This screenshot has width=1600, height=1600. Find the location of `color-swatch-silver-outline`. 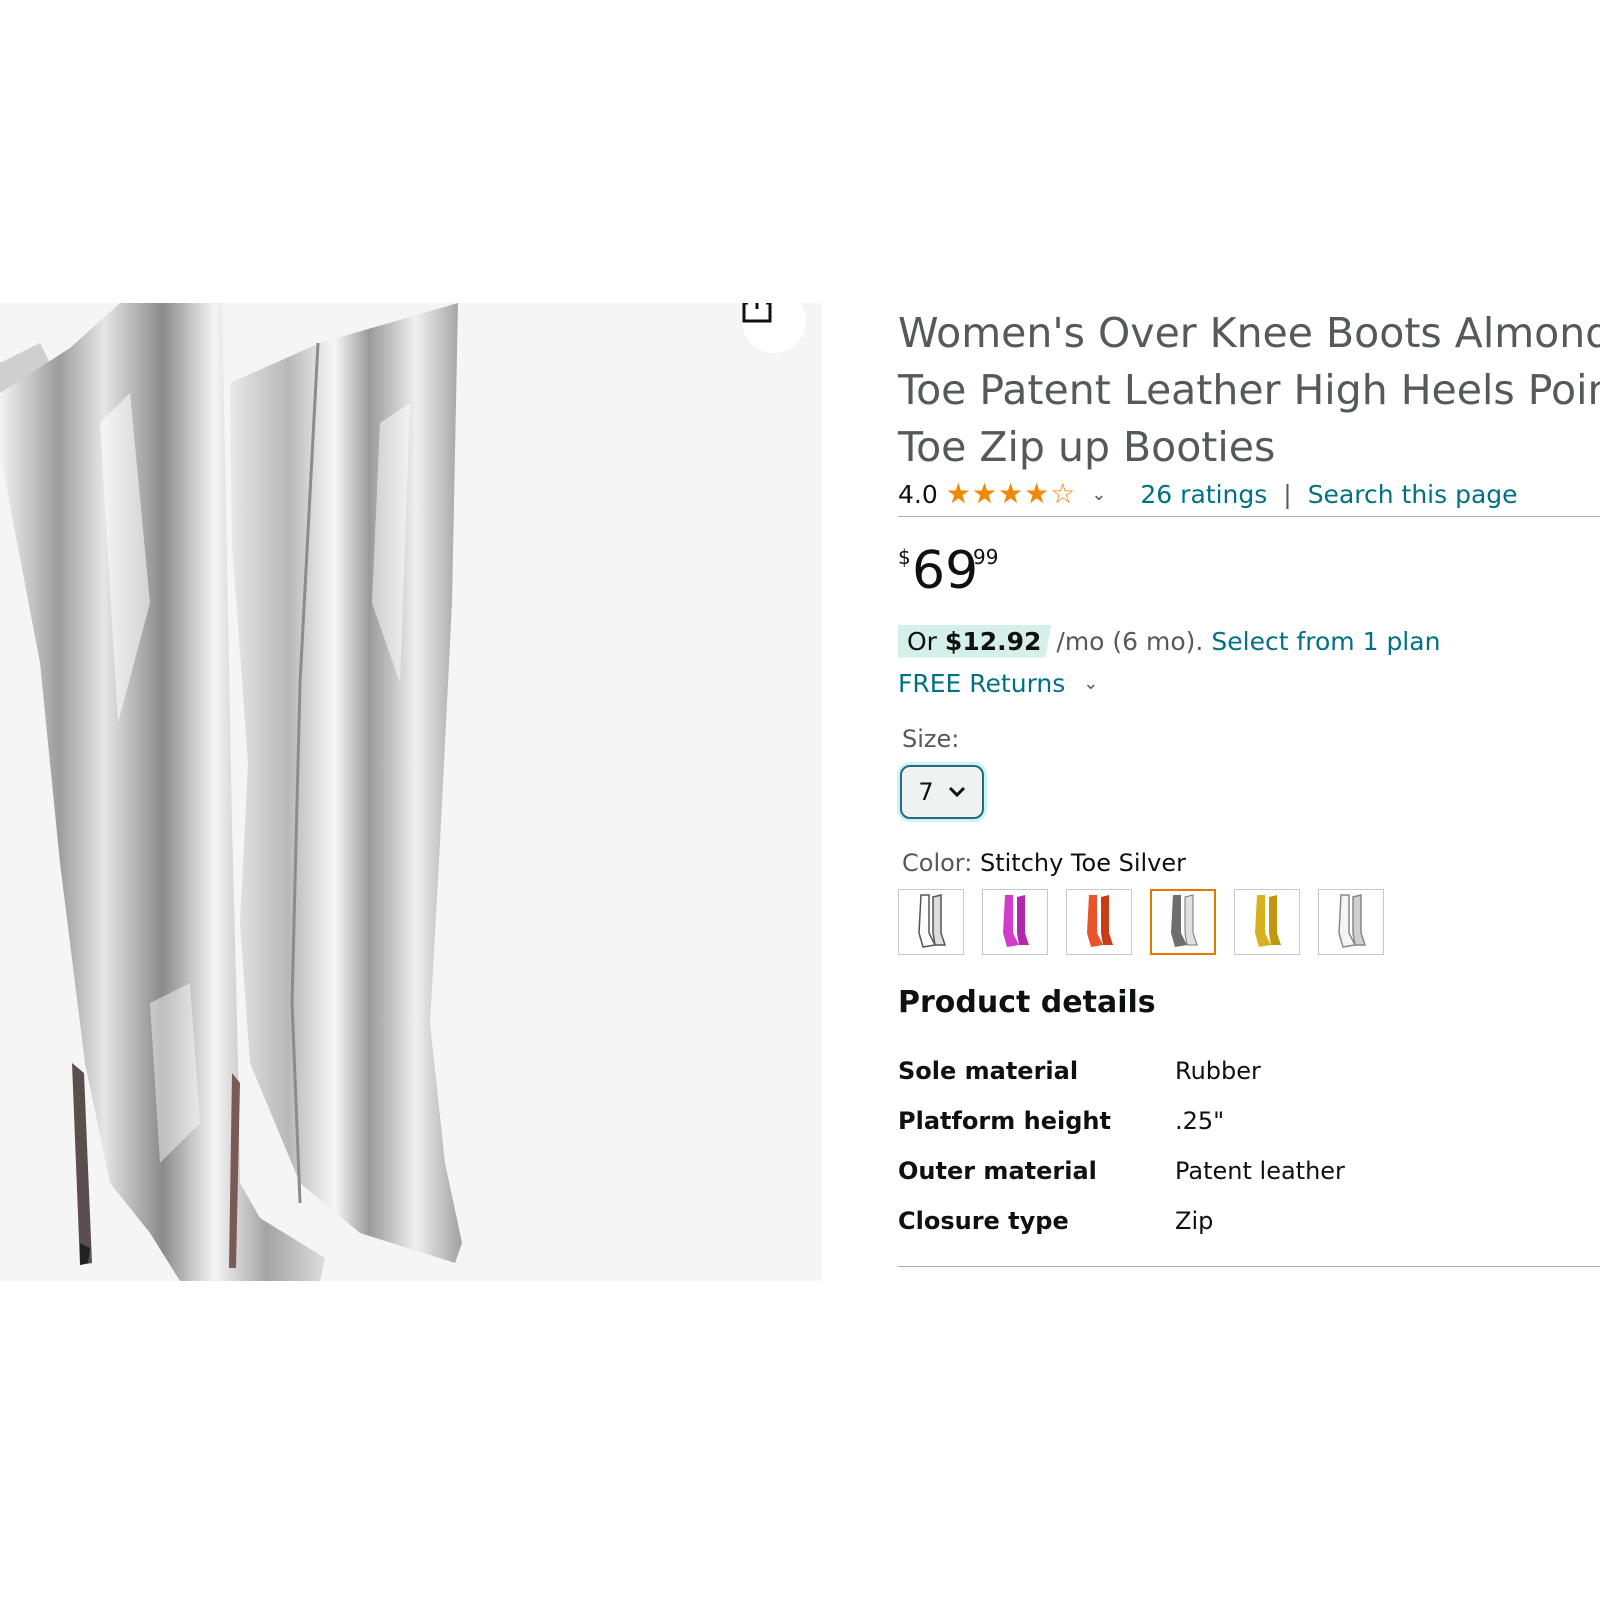

color-swatch-silver-outline is located at coordinates (1351, 922).